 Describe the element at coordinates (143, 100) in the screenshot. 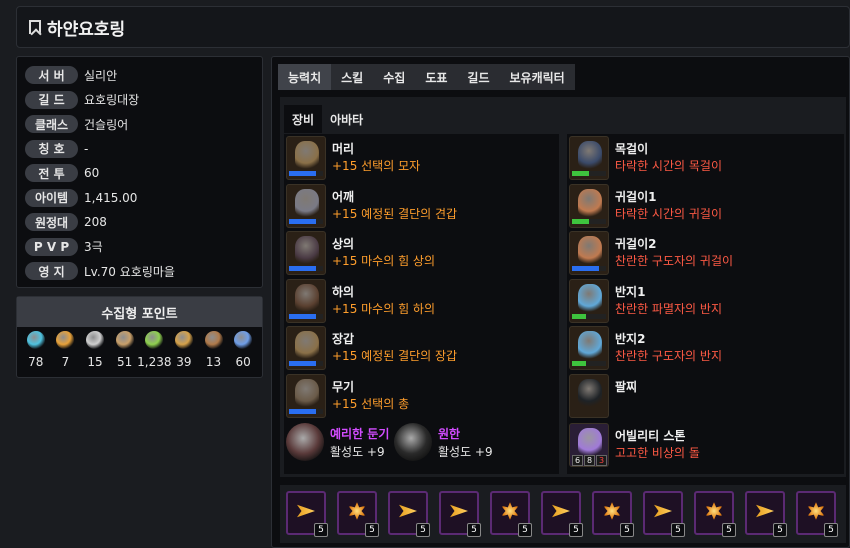

I see `info-row: 길 드 요호링대장` at that location.